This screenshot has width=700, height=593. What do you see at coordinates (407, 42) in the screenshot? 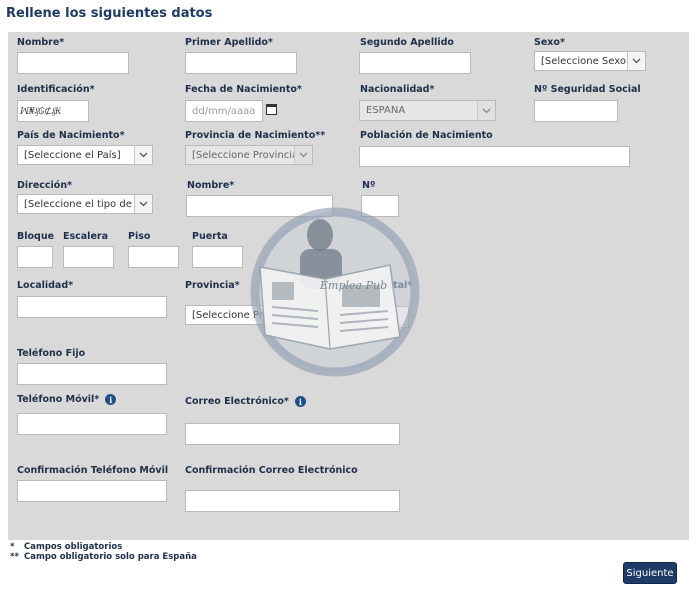
I see `label-segundo-apellido: Segundo Apellido` at bounding box center [407, 42].